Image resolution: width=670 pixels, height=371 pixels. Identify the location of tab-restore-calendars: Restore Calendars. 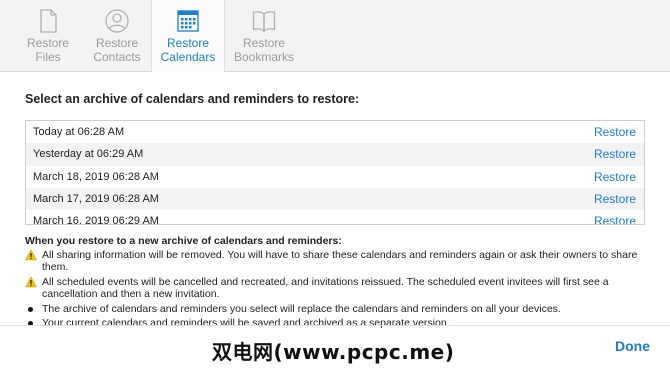
(188, 36).